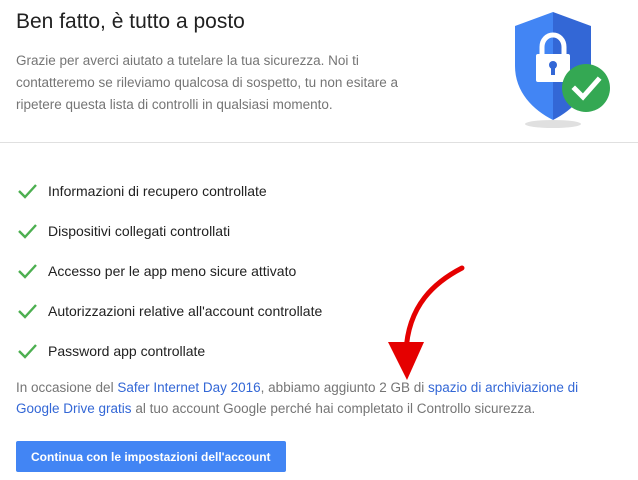  I want to click on section-divider, so click(319, 142).